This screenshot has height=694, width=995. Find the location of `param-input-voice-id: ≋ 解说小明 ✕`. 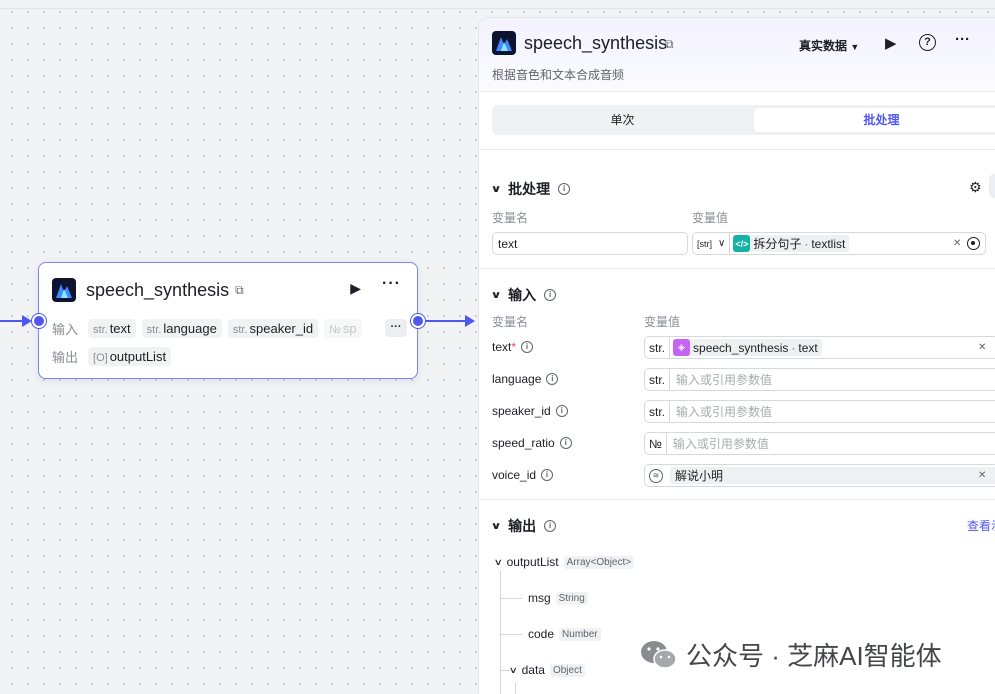

param-input-voice-id: ≋ 解说小明 ✕ is located at coordinates (819, 475).